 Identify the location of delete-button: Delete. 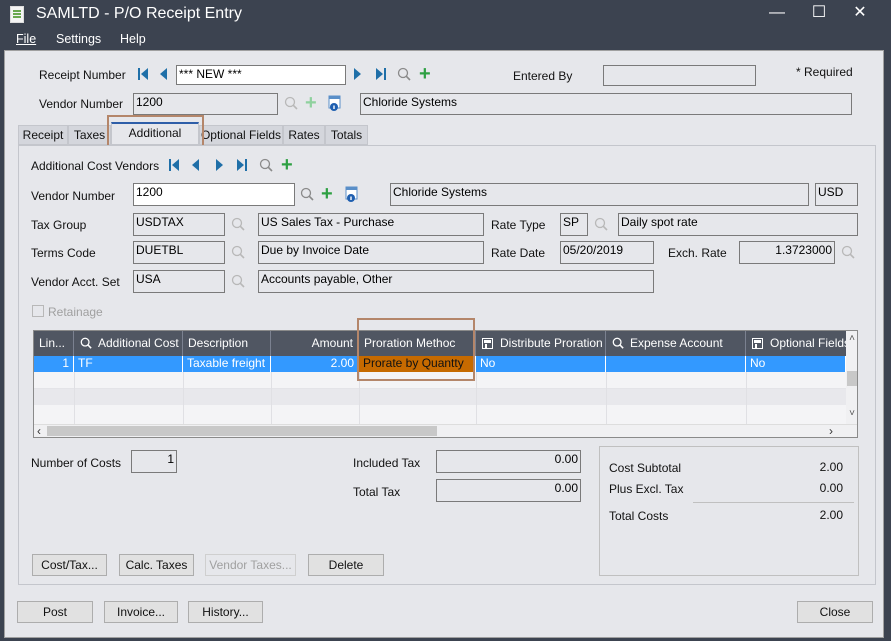
(346, 565).